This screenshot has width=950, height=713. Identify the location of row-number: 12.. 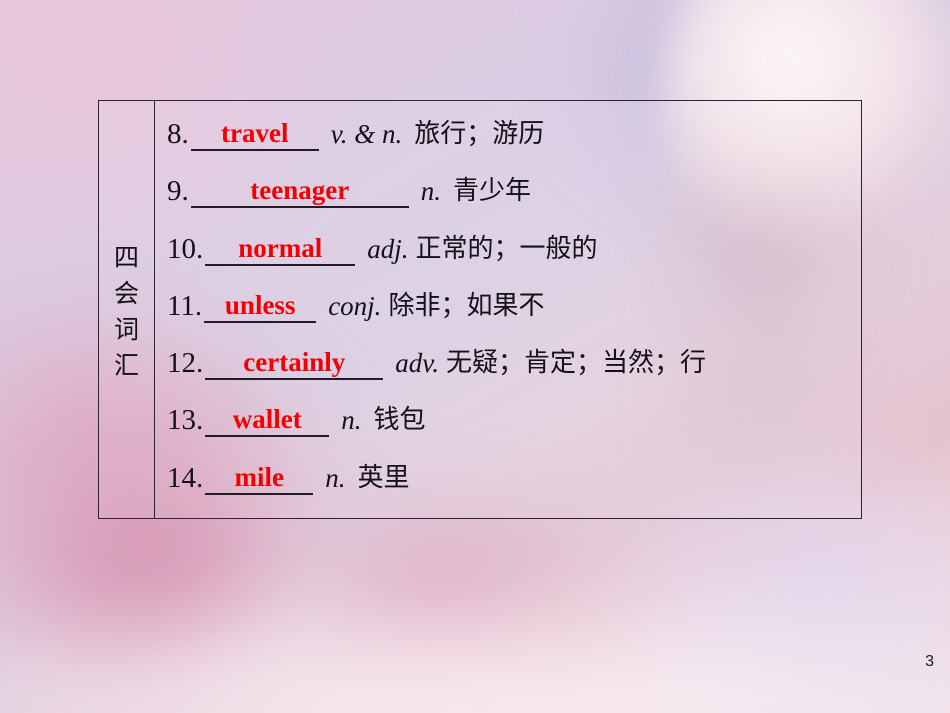
(185, 363).